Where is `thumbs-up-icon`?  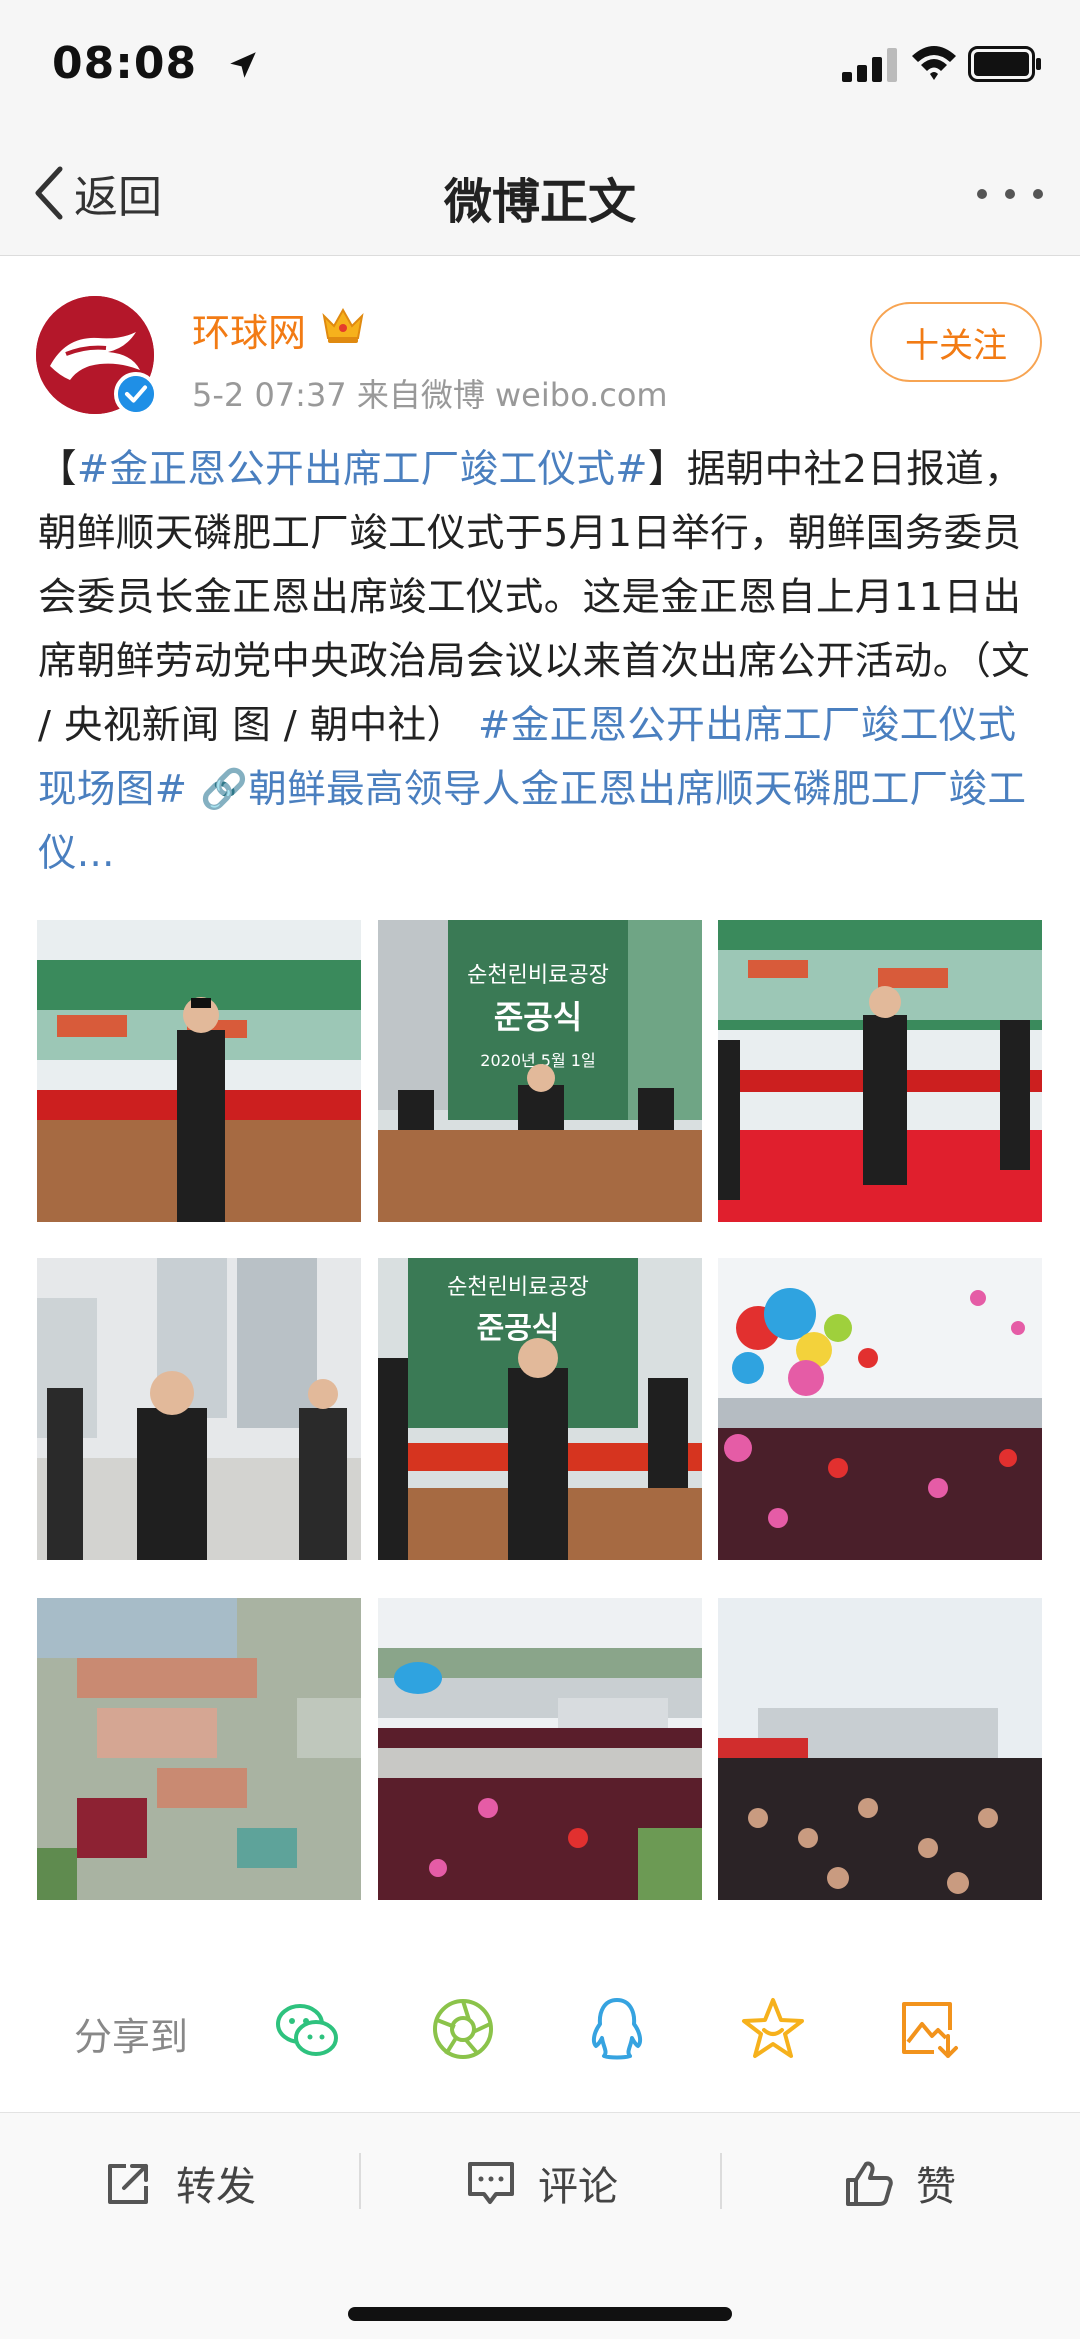
thumbs-up-icon is located at coordinates (869, 2183).